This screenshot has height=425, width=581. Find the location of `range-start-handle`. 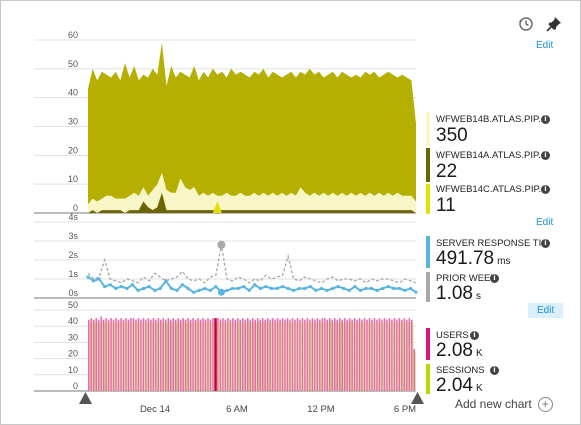

range-start-handle is located at coordinates (85, 398).